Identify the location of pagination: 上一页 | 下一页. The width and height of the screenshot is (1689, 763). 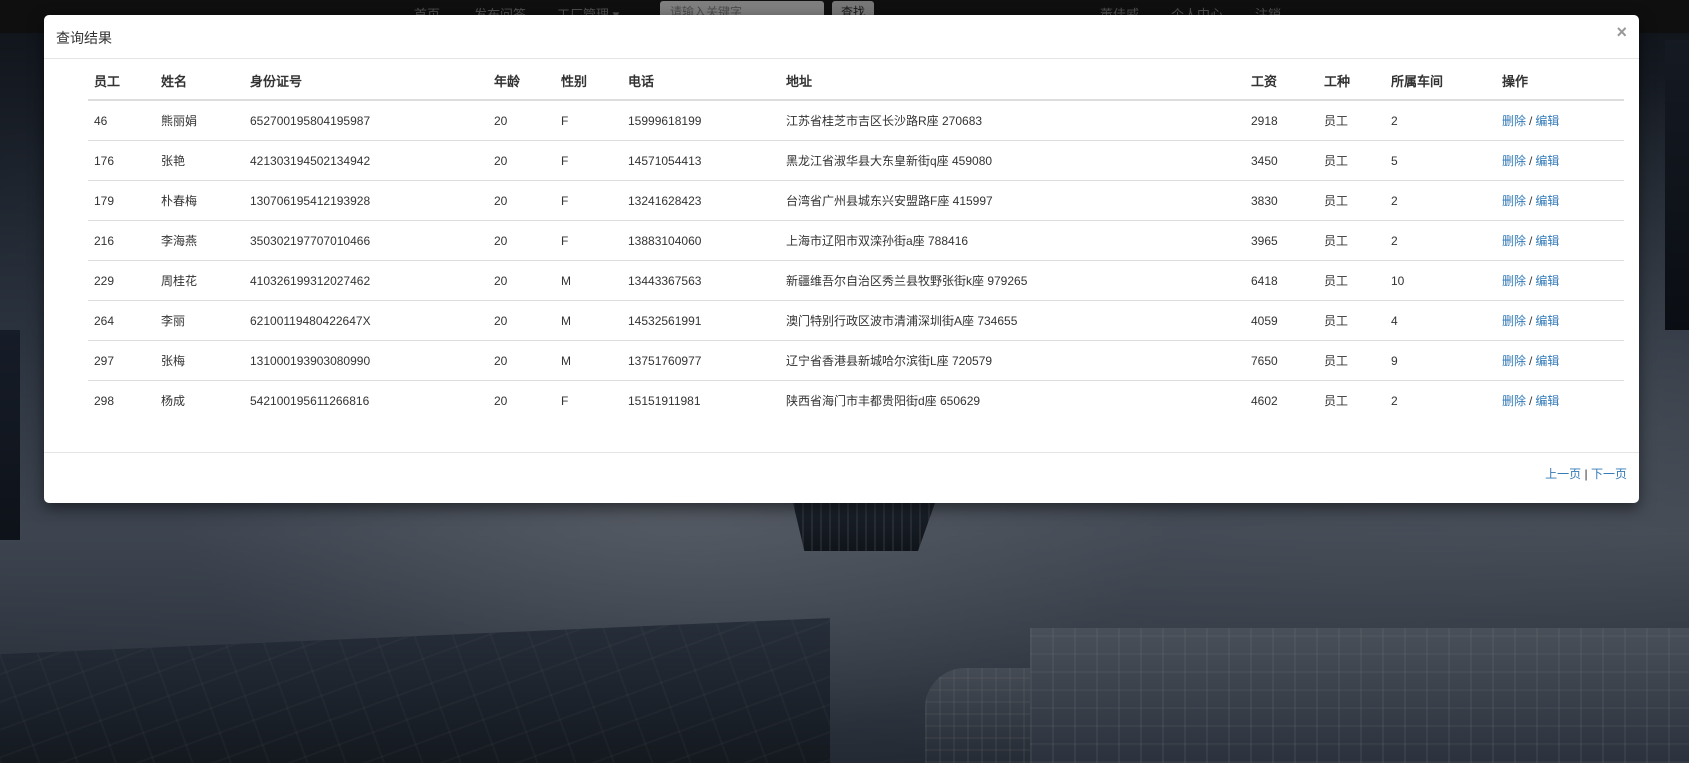
(1586, 473).